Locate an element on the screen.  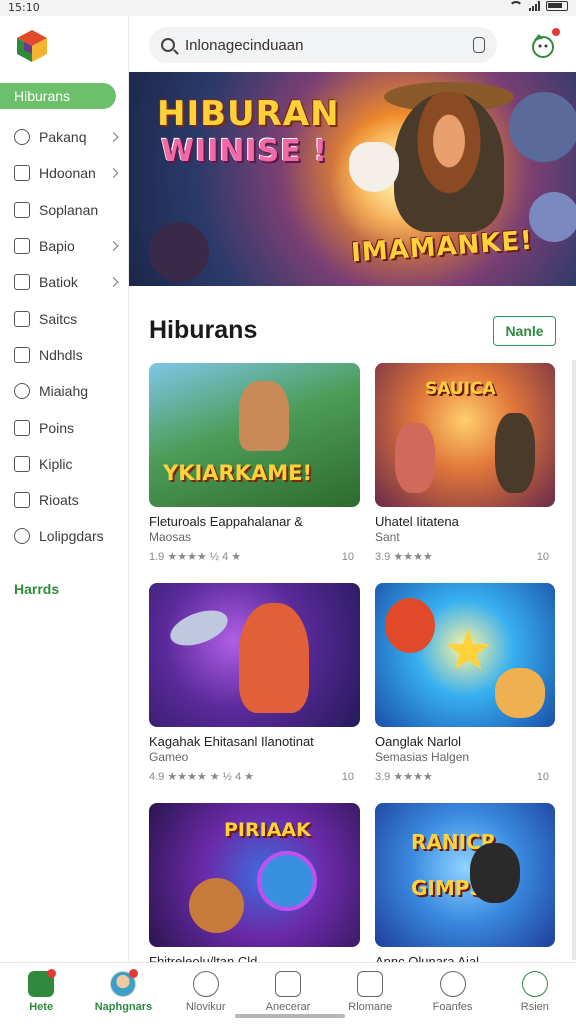
card-subtitle: Semasias Halgen is located at coordinates (422, 757).